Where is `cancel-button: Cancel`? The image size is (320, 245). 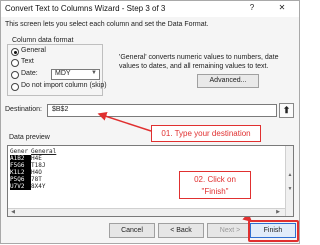 cancel-button: Cancel is located at coordinates (132, 230).